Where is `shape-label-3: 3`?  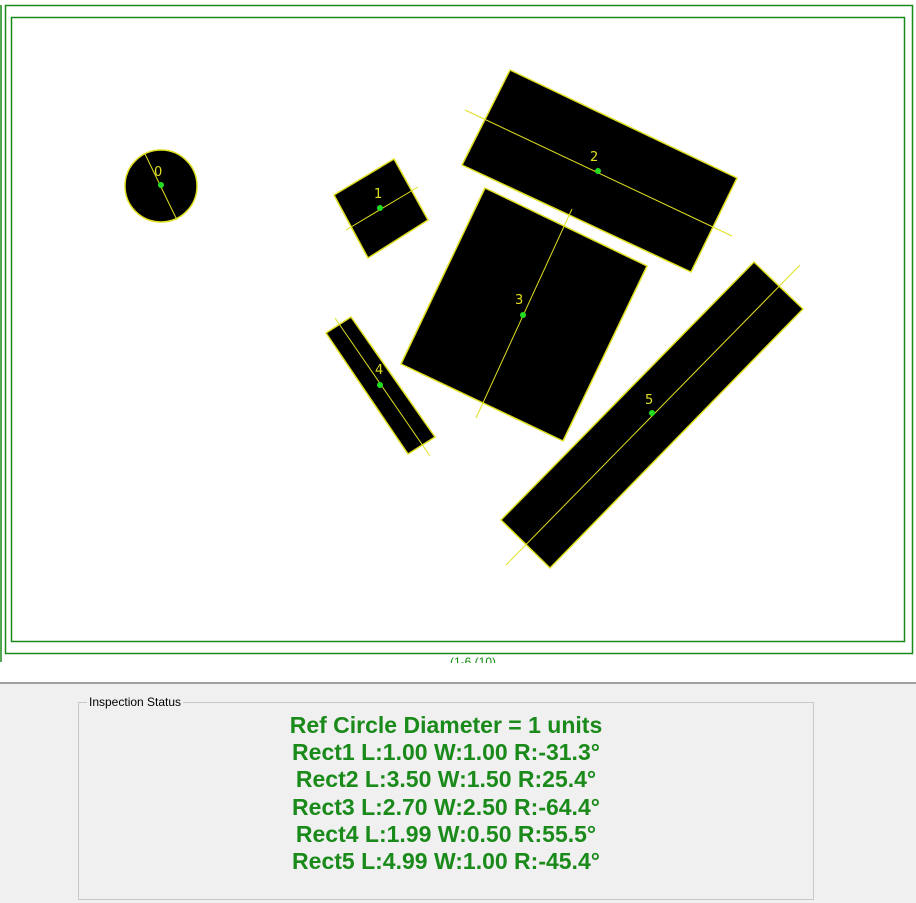
shape-label-3: 3 is located at coordinates (519, 300).